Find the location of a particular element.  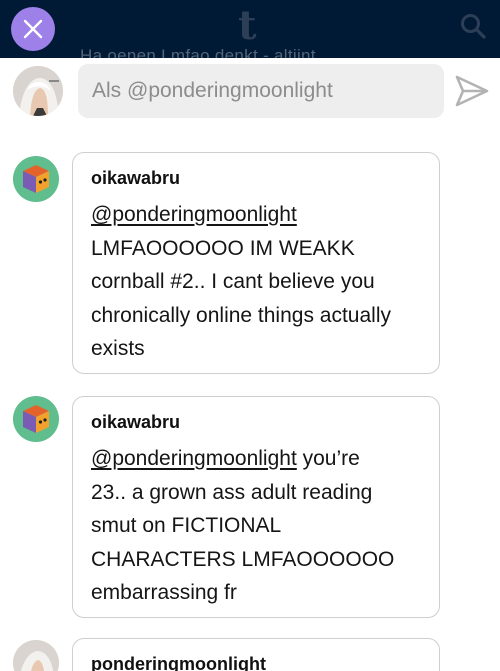

comment-text: smut on FICTIONAL is located at coordinates (186, 525).